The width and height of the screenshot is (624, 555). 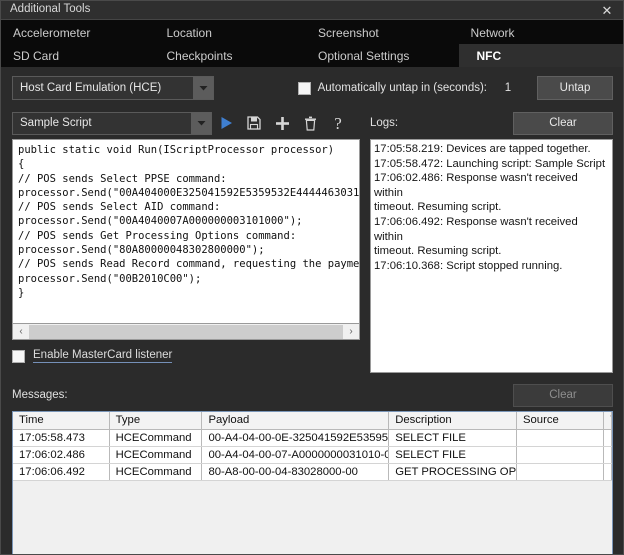 What do you see at coordinates (295, 455) in the screenshot?
I see `cell-payload: 00-A4-04-00-07-A0000000031010-0` at bounding box center [295, 455].